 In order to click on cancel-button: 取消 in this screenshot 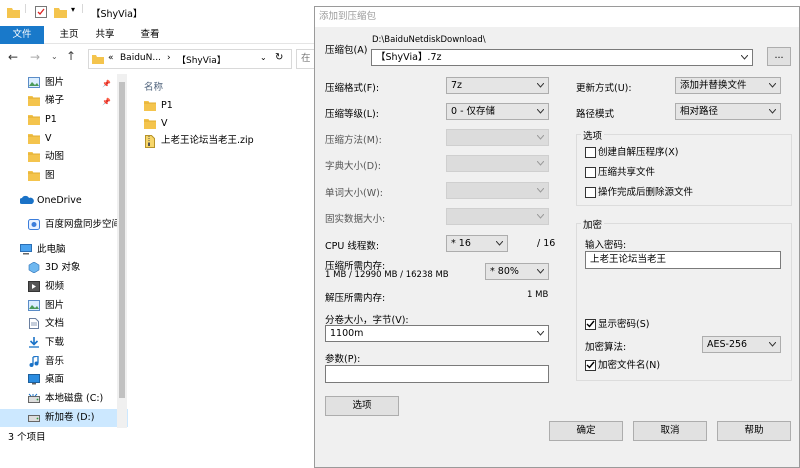, I will do `click(670, 431)`.